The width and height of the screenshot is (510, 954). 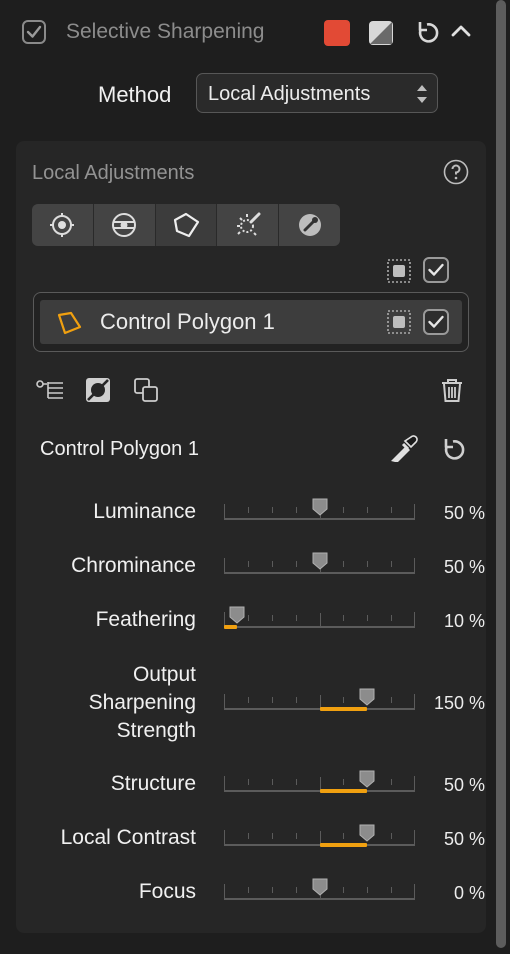 I want to click on mask-preview-icon, so click(x=399, y=271).